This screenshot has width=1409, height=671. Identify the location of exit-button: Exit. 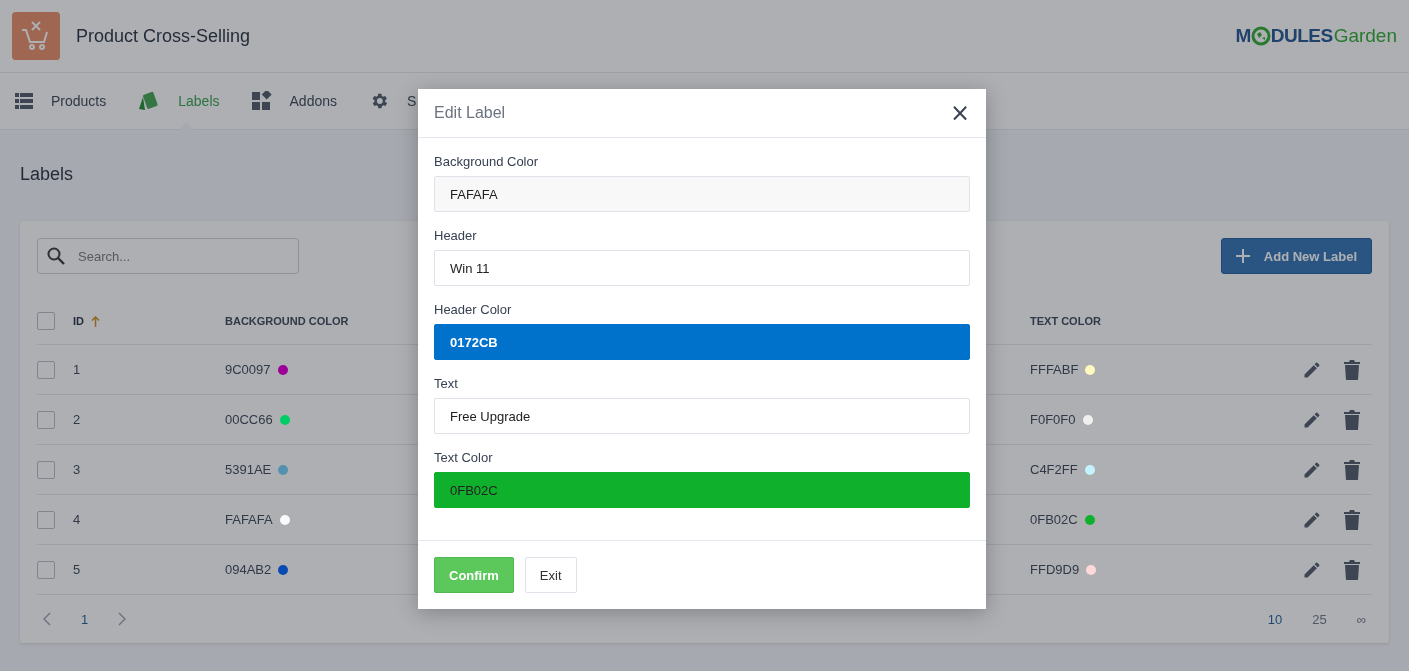
(550, 575).